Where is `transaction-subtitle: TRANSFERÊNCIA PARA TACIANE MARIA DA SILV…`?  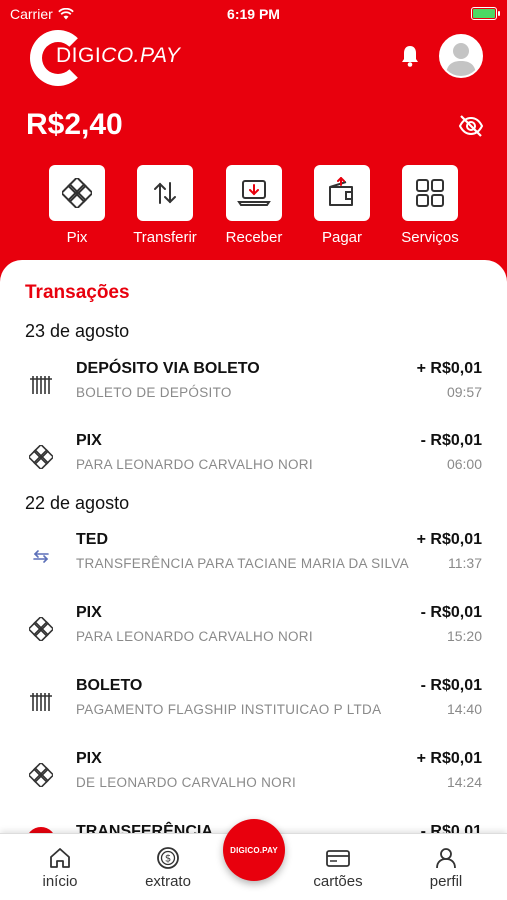
transaction-subtitle: TRANSFERÊNCIA PARA TACIANE MARIA DA SILV… is located at coordinates (242, 563).